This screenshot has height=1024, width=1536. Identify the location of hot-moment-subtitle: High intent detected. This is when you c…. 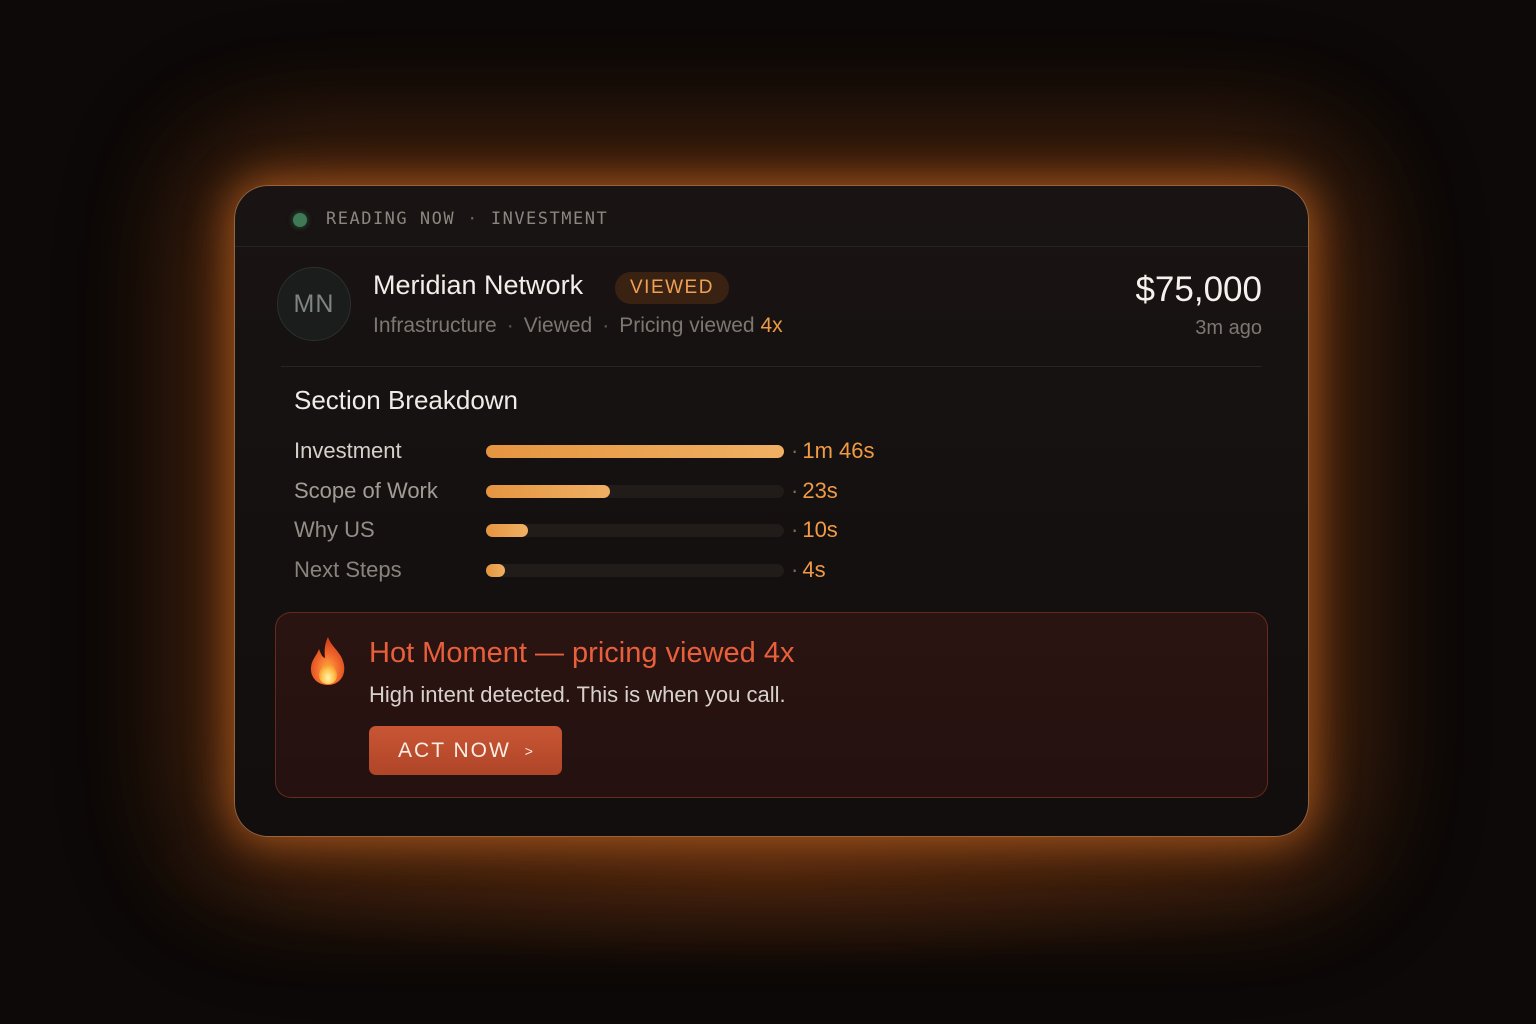
(577, 694).